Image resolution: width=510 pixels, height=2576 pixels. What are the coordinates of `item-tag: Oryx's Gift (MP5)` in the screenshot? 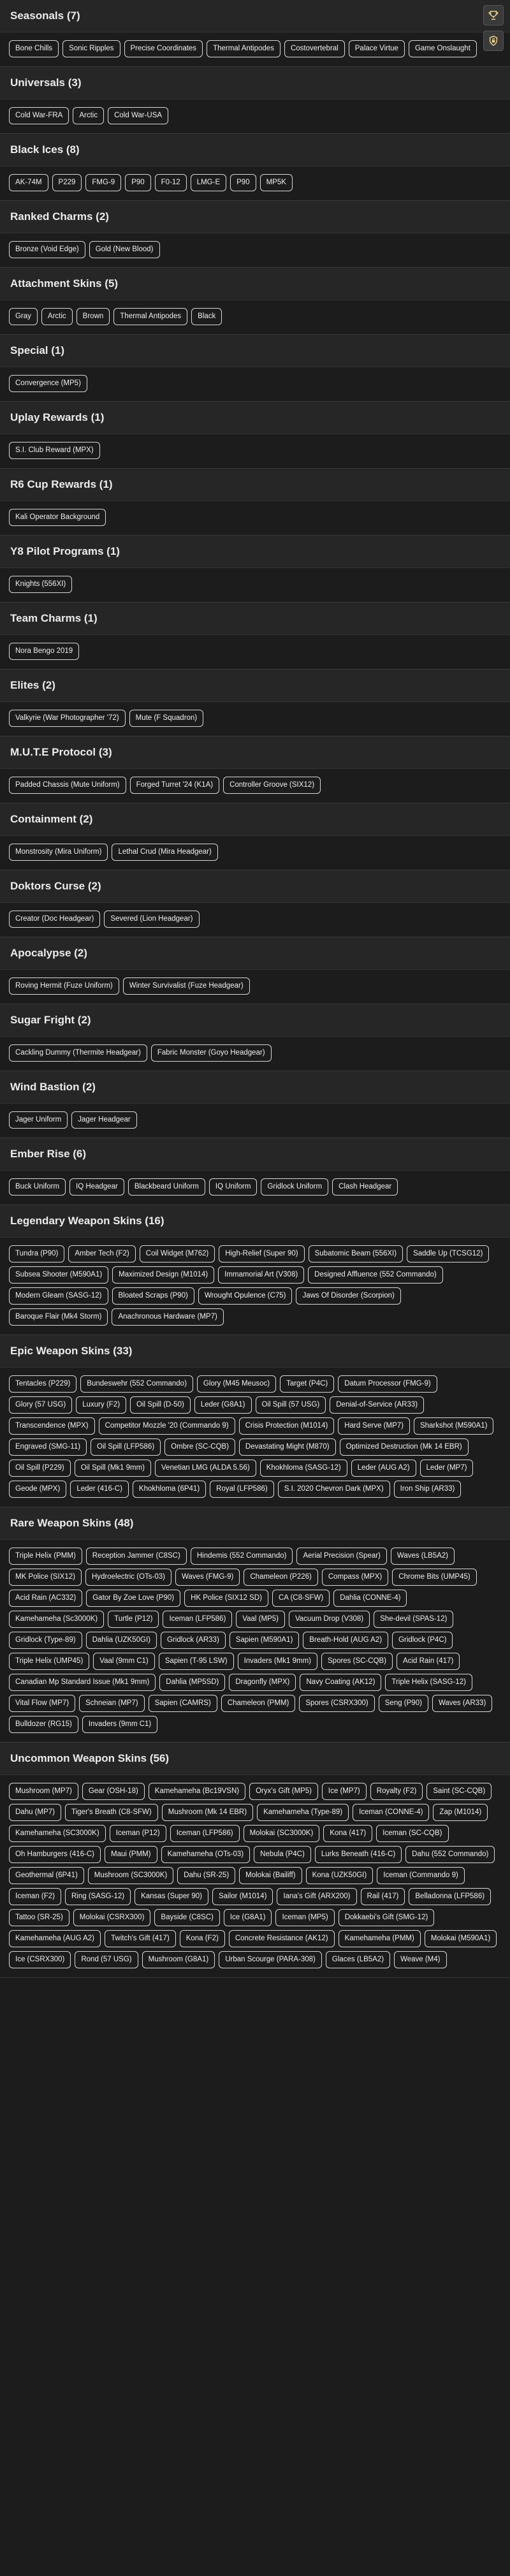 It's located at (283, 1792).